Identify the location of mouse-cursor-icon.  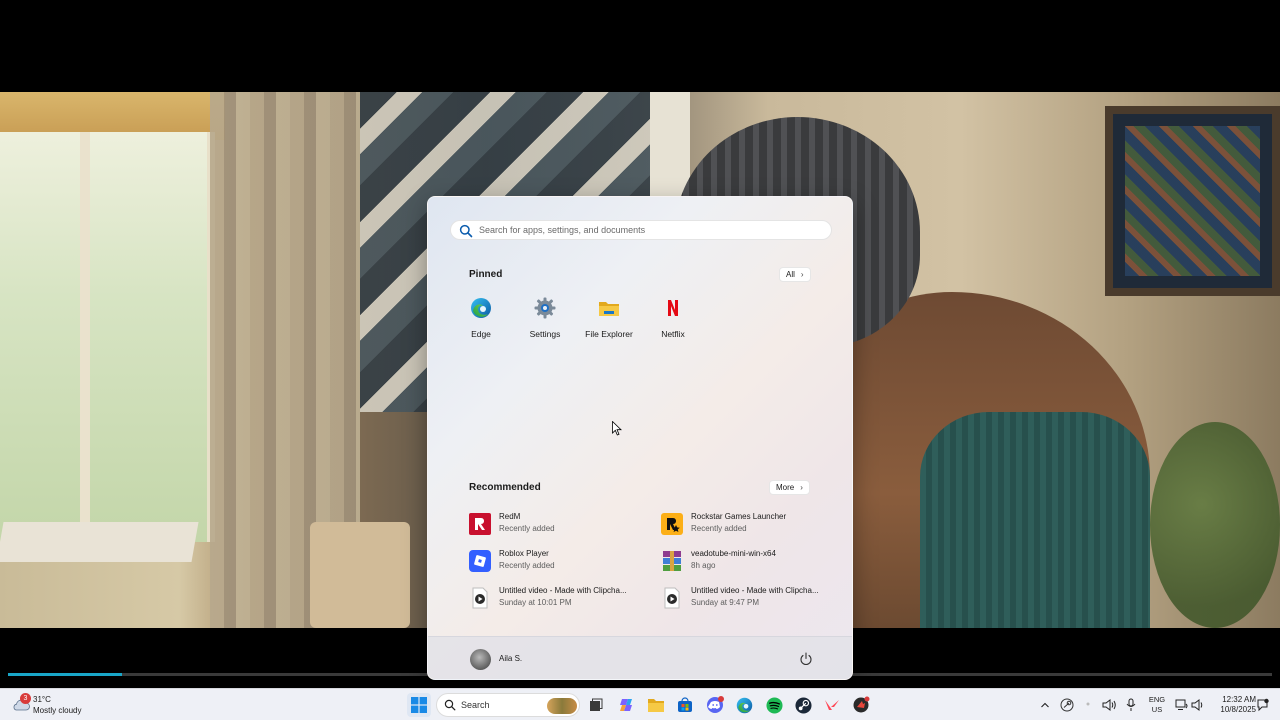
(617, 428).